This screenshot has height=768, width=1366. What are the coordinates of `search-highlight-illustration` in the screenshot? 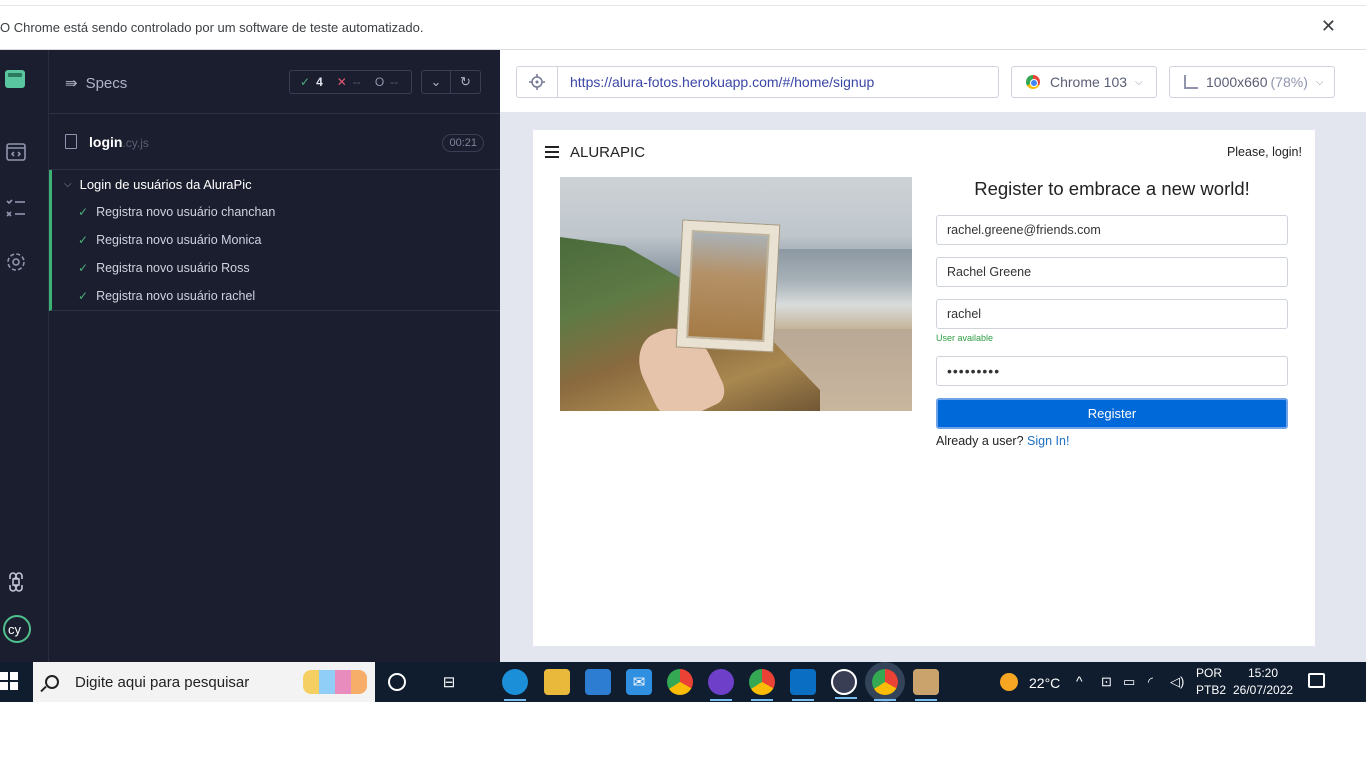 It's located at (335, 682).